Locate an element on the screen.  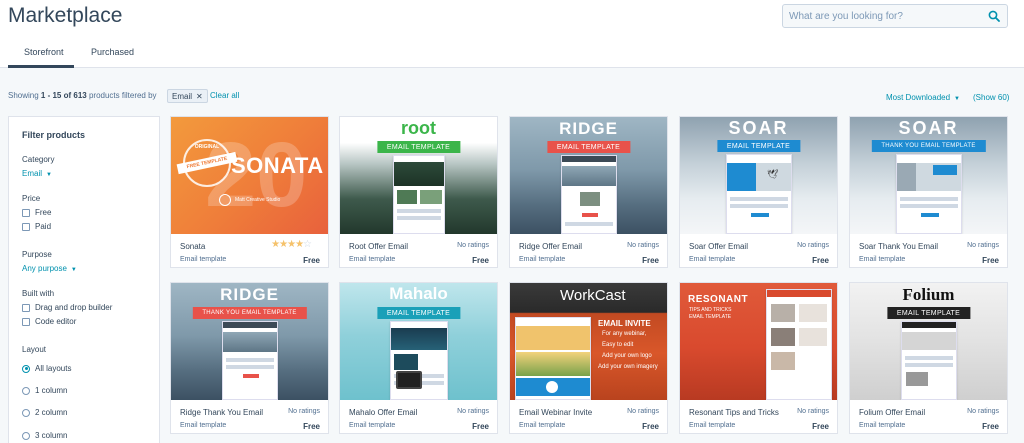
product-thumbnail: SOAR EMAIL TEMPLATE 🕊 is located at coordinates (758, 175).